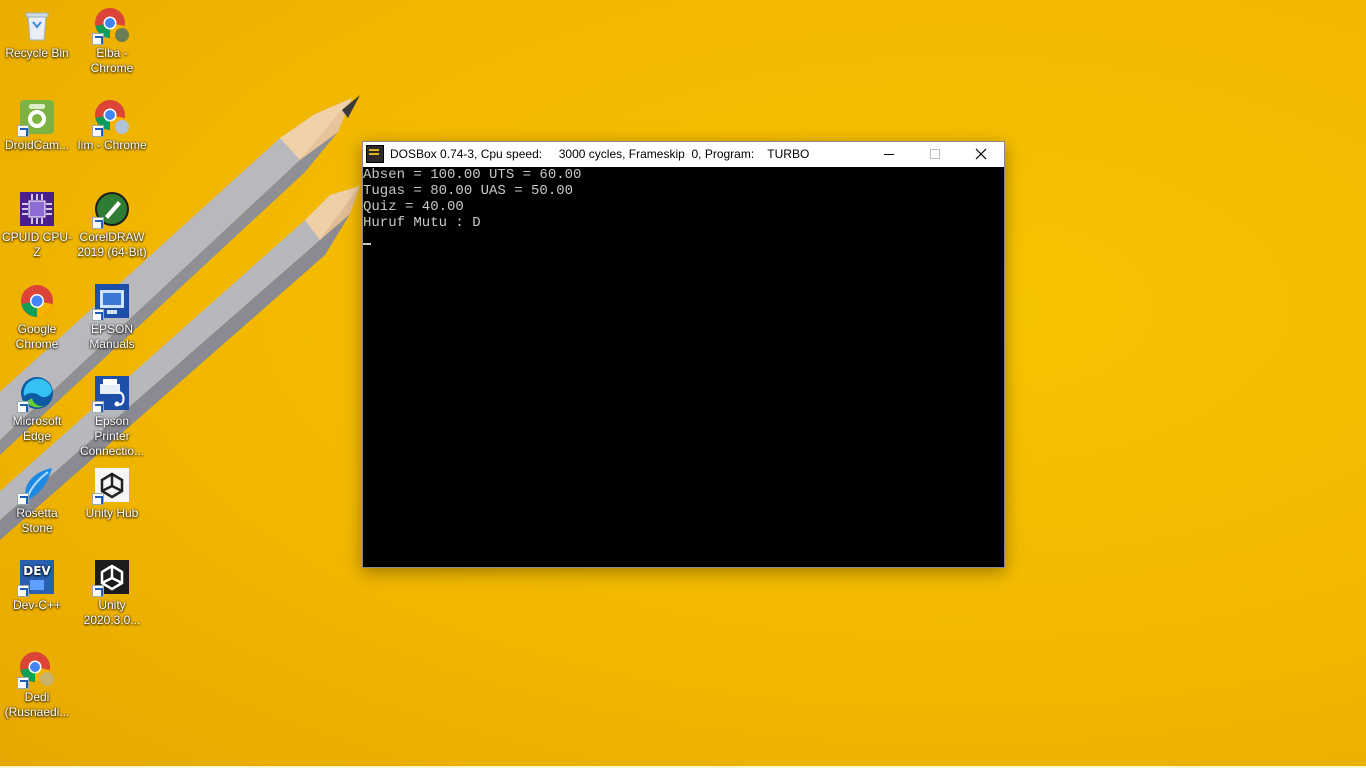 This screenshot has width=1366, height=768. I want to click on console-cursor-line, so click(683, 239).